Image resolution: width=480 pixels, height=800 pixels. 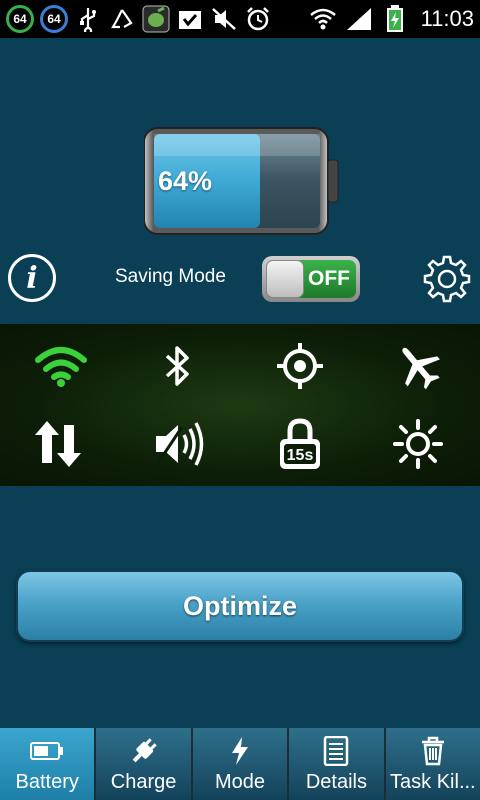 What do you see at coordinates (240, 19) in the screenshot?
I see `status-bar: 64 64 11:03` at bounding box center [240, 19].